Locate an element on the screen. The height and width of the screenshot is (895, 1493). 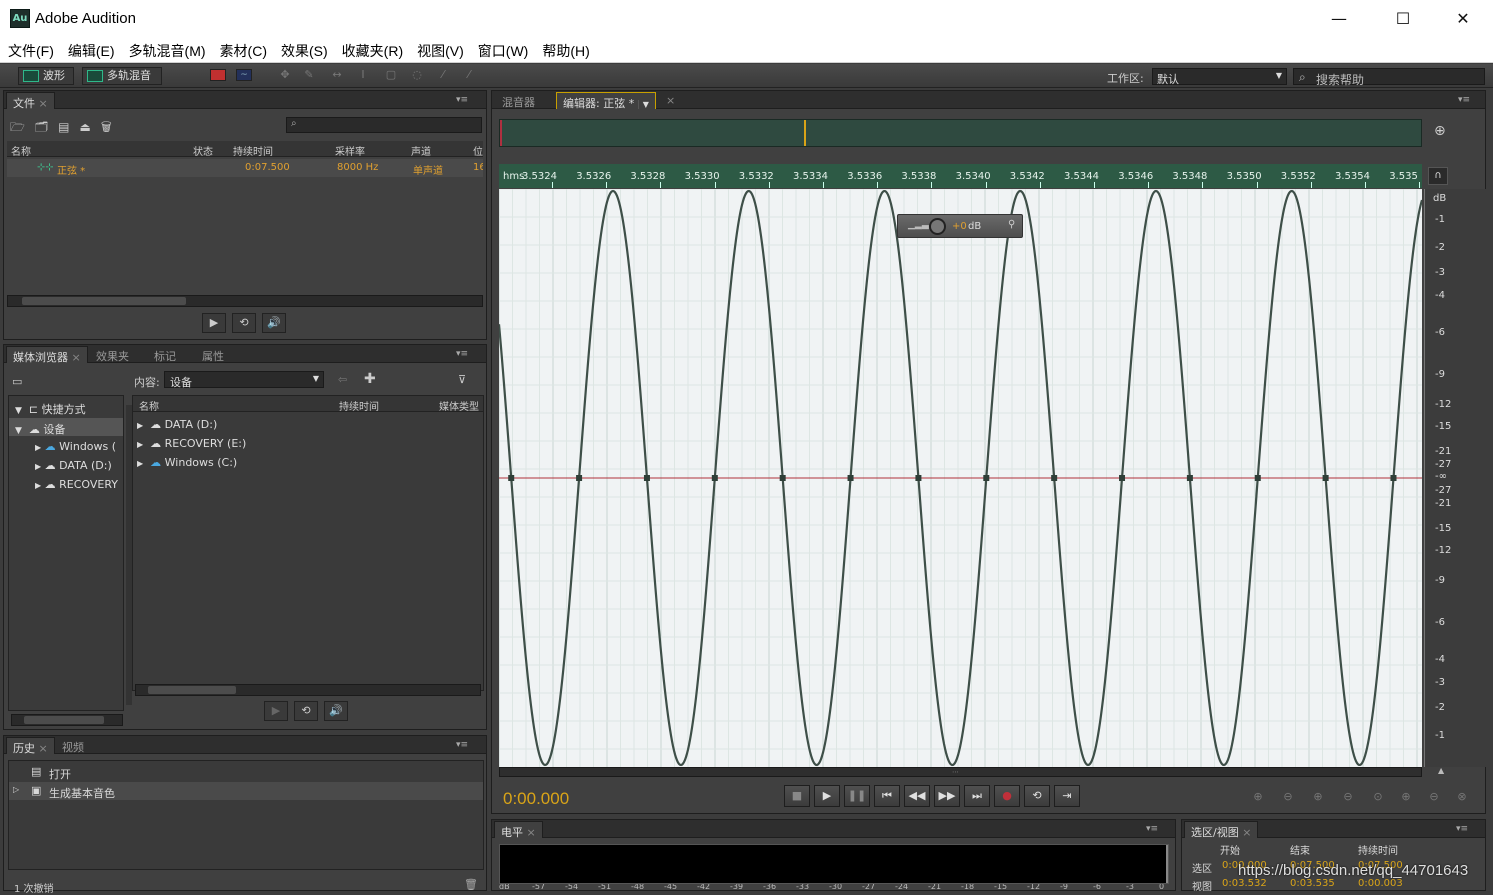
headphone-icon: ∩ is located at coordinates (1438, 176).